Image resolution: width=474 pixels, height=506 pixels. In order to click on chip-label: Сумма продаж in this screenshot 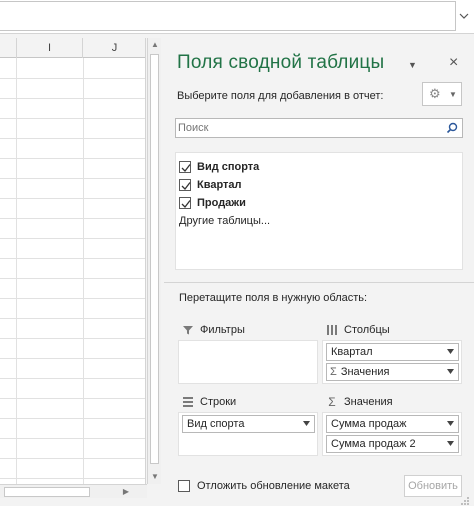, I will do `click(369, 424)`.